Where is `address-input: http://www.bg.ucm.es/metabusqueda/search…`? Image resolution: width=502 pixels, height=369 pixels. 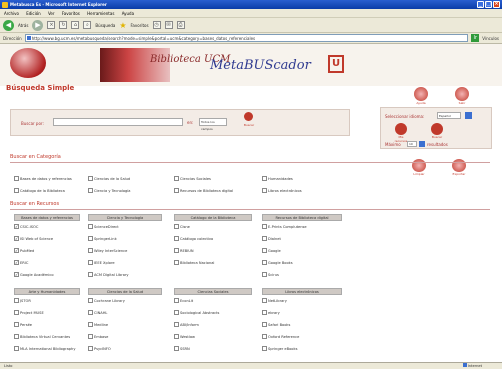
address-input: http://www.bg.ucm.es/metabusqueda/search… is located at coordinates (246, 38).